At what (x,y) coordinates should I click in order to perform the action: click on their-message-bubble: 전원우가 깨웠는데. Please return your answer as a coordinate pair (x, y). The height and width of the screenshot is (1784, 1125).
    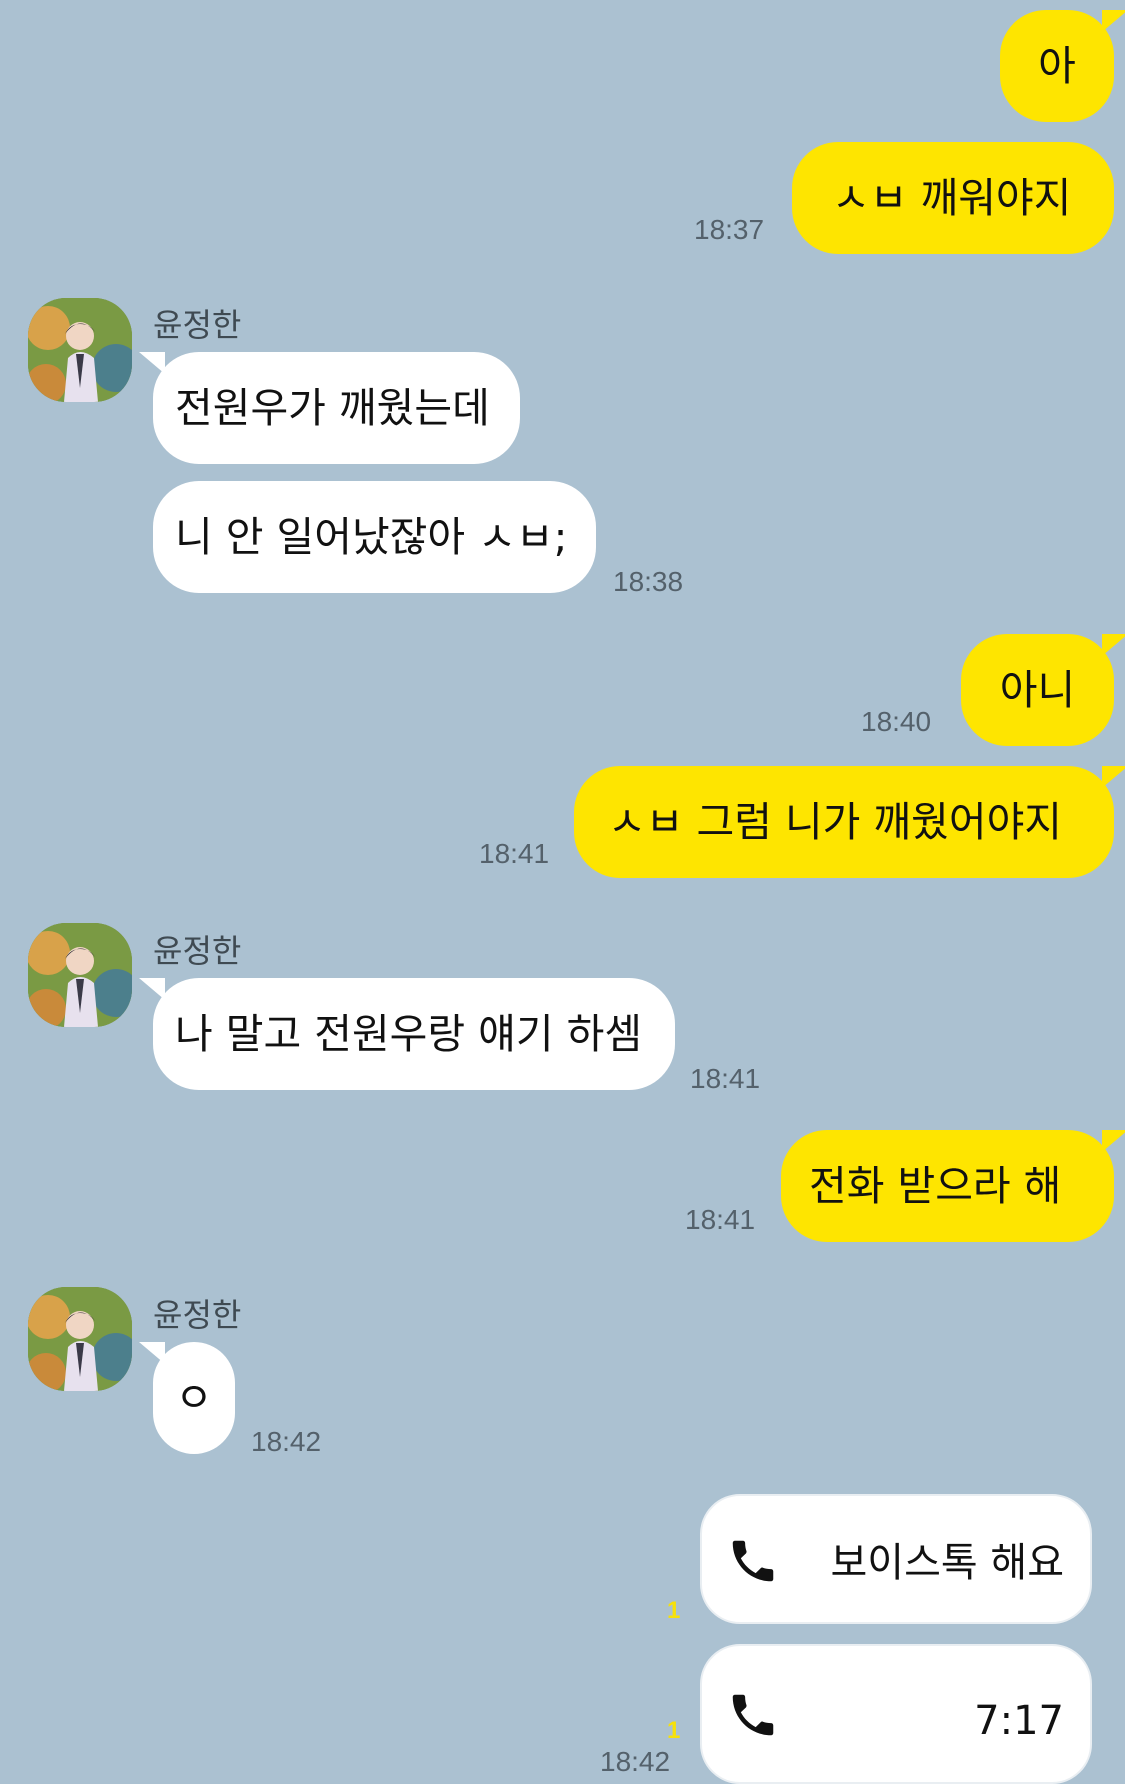
    Looking at the image, I should click on (329, 408).